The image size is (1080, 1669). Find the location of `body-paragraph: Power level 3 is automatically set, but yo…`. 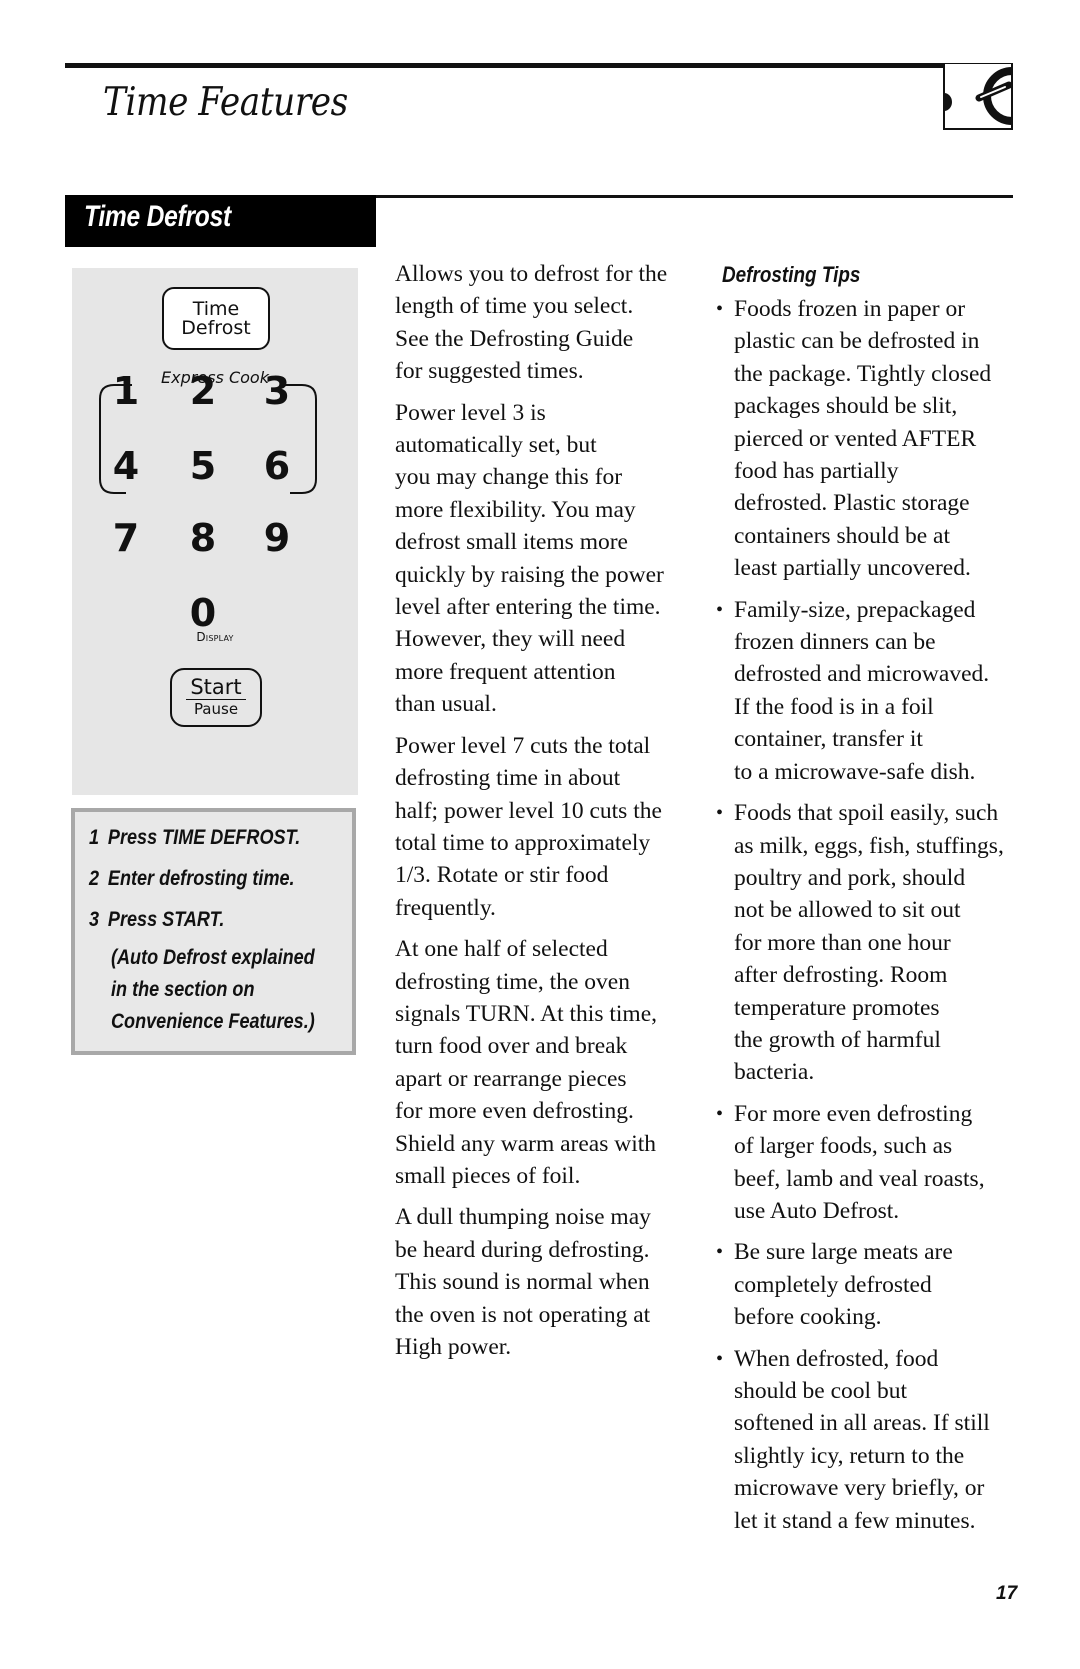

body-paragraph: Power level 3 is automatically set, but yo… is located at coordinates (545, 559).